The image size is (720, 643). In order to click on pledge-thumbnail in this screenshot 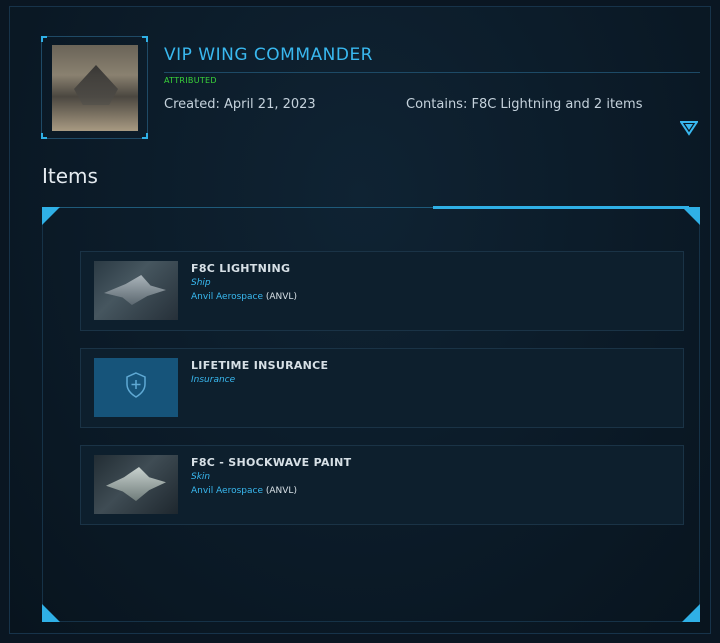, I will do `click(95, 88)`.